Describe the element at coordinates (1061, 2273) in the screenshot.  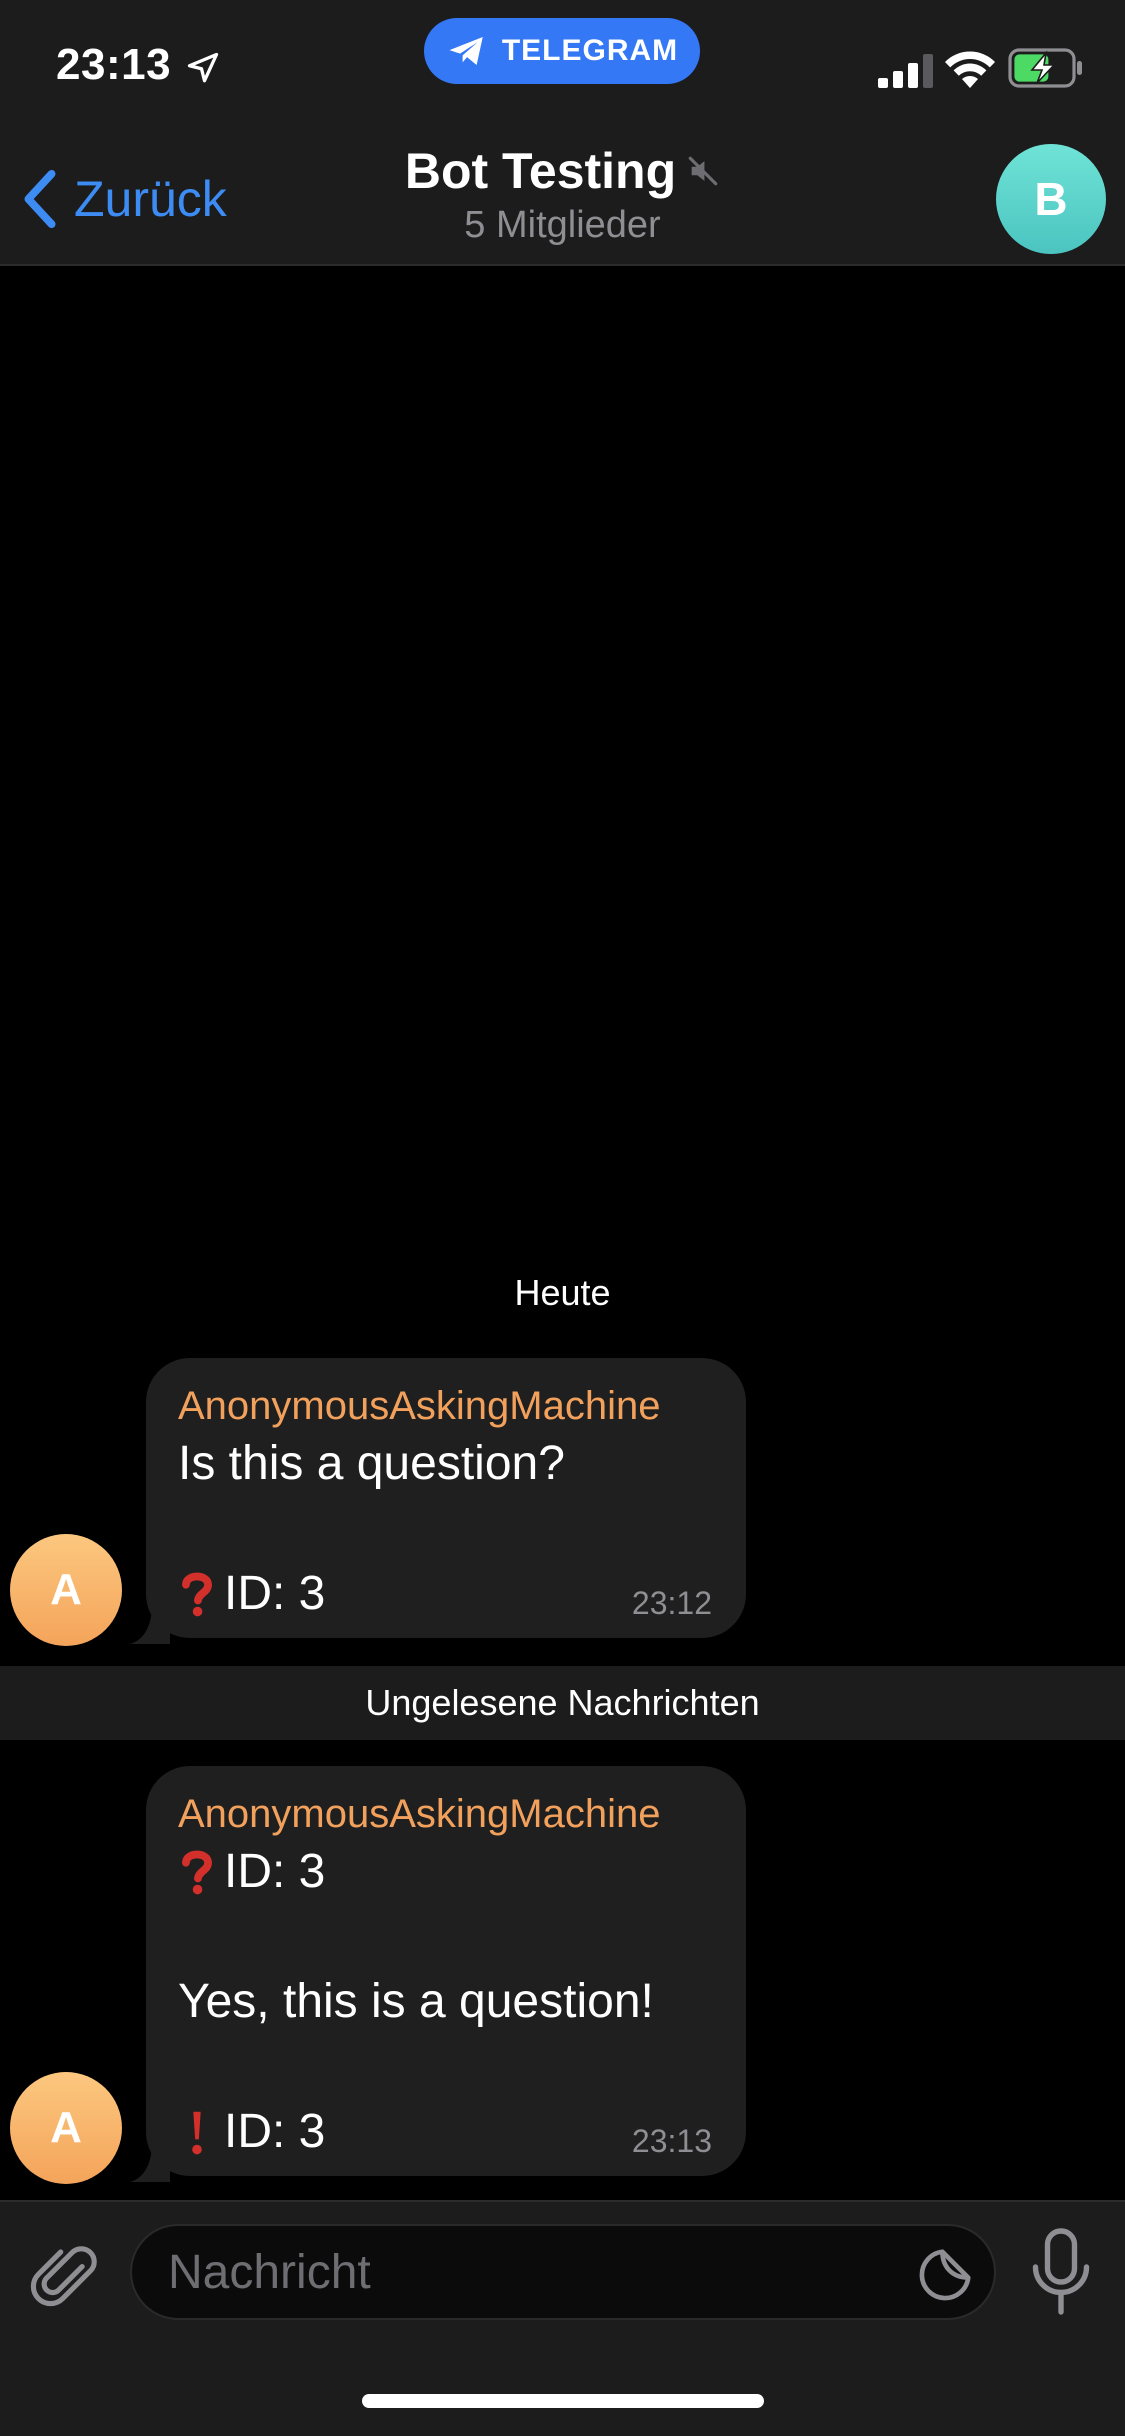
I see `microphone-icon` at that location.